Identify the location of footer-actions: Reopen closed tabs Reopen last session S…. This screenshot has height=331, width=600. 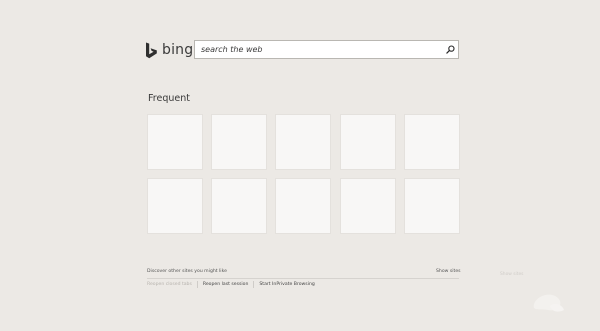
(232, 284).